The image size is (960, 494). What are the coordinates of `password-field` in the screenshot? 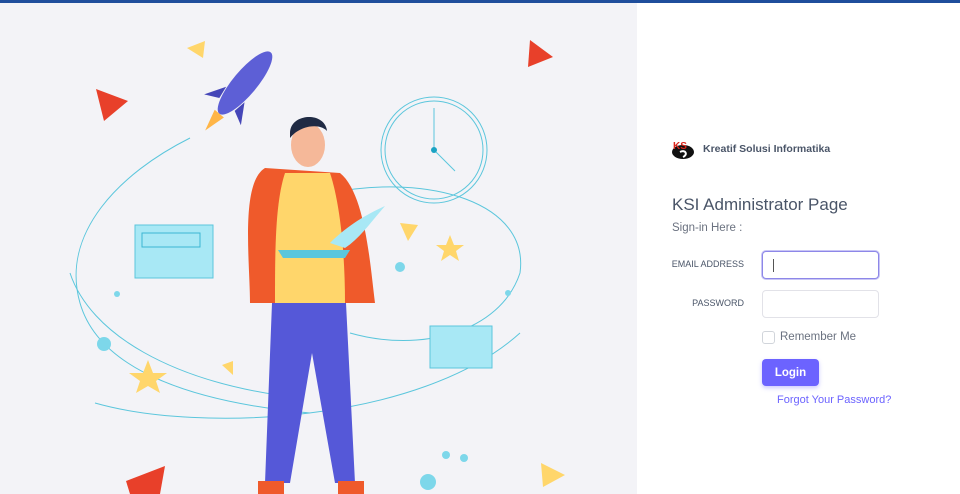 It's located at (820, 304).